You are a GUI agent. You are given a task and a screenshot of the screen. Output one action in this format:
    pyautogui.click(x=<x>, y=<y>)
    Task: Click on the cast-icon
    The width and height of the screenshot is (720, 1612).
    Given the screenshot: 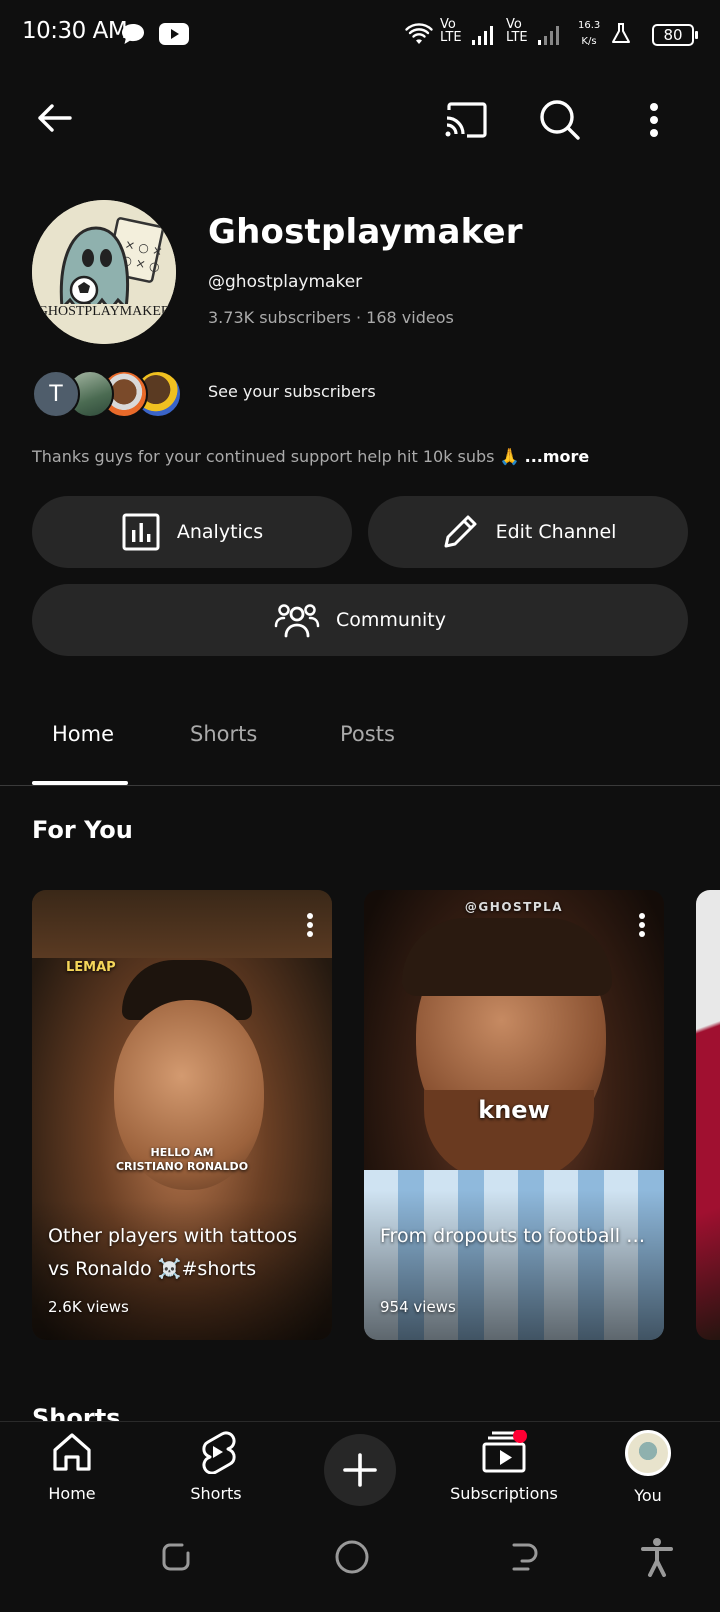 What is the action you would take?
    pyautogui.click(x=466, y=120)
    